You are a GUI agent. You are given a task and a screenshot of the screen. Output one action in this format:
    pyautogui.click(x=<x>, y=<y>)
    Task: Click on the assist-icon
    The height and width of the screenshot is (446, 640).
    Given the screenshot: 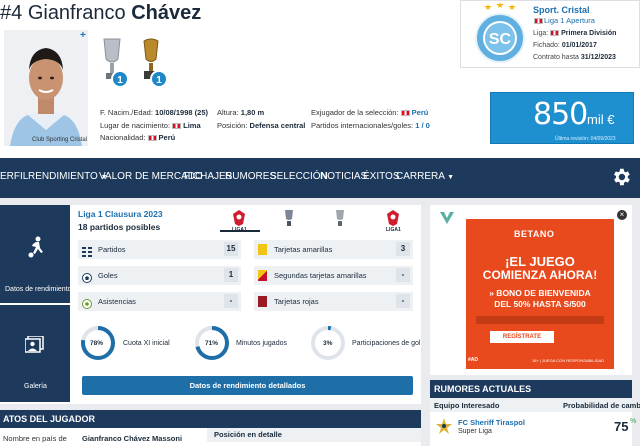 What is the action you would take?
    pyautogui.click(x=87, y=305)
    